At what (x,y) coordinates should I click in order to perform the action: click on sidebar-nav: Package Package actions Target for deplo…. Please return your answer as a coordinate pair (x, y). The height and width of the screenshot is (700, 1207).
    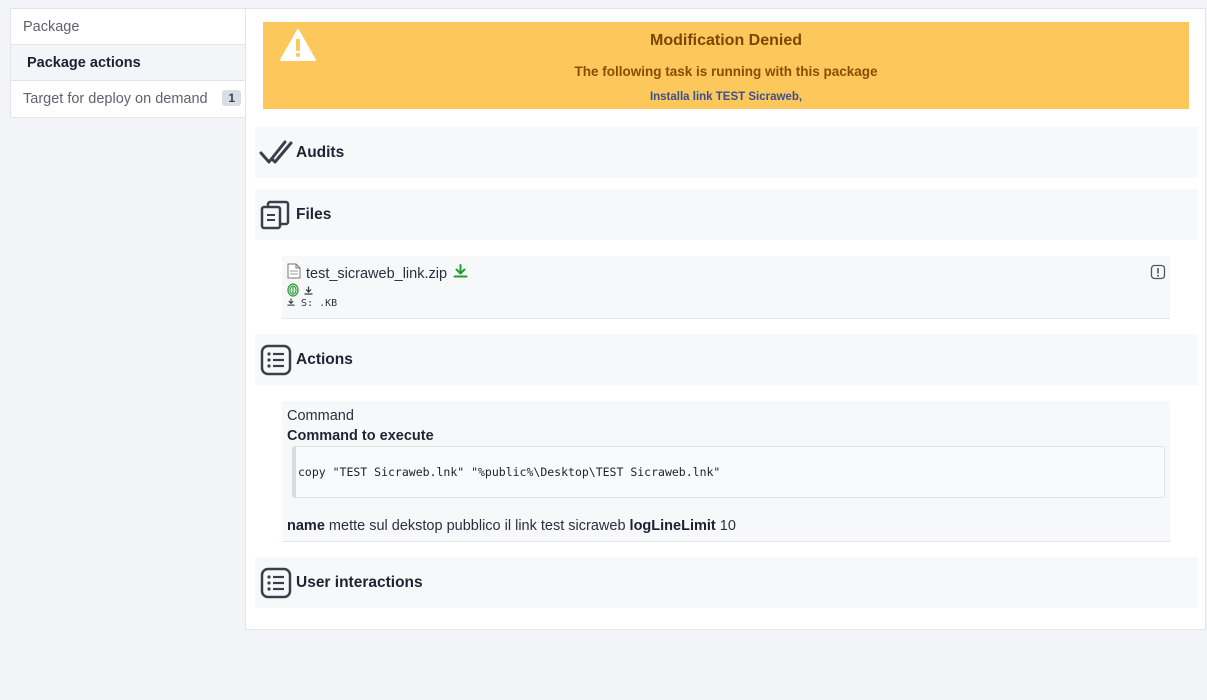
    Looking at the image, I should click on (128, 63).